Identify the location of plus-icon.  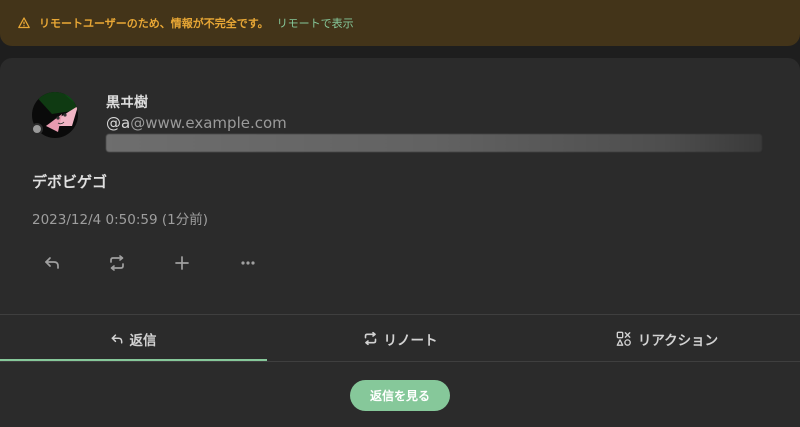
(182, 263).